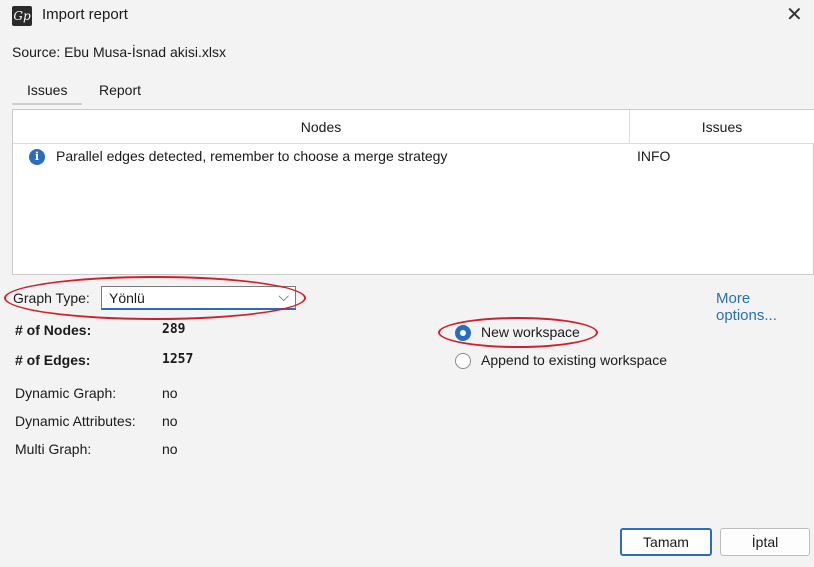  Describe the element at coordinates (722, 127) in the screenshot. I see `column-header-issues: Issues` at that location.